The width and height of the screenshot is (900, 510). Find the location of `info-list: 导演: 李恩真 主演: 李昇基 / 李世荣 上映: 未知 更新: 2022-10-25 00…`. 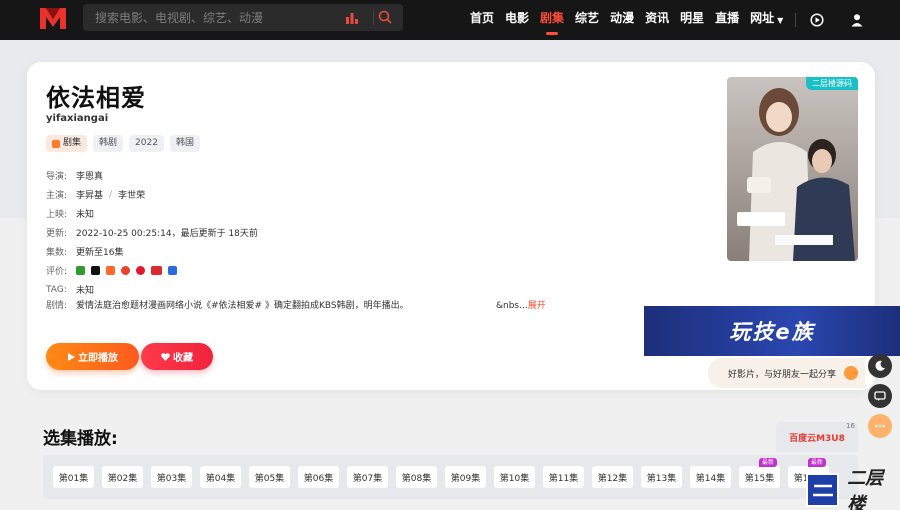

info-list: 导演: 李恩真 主演: 李昇基 / 李世荣 上映: 未知 更新: 2022-10-25 00… is located at coordinates (152, 232).